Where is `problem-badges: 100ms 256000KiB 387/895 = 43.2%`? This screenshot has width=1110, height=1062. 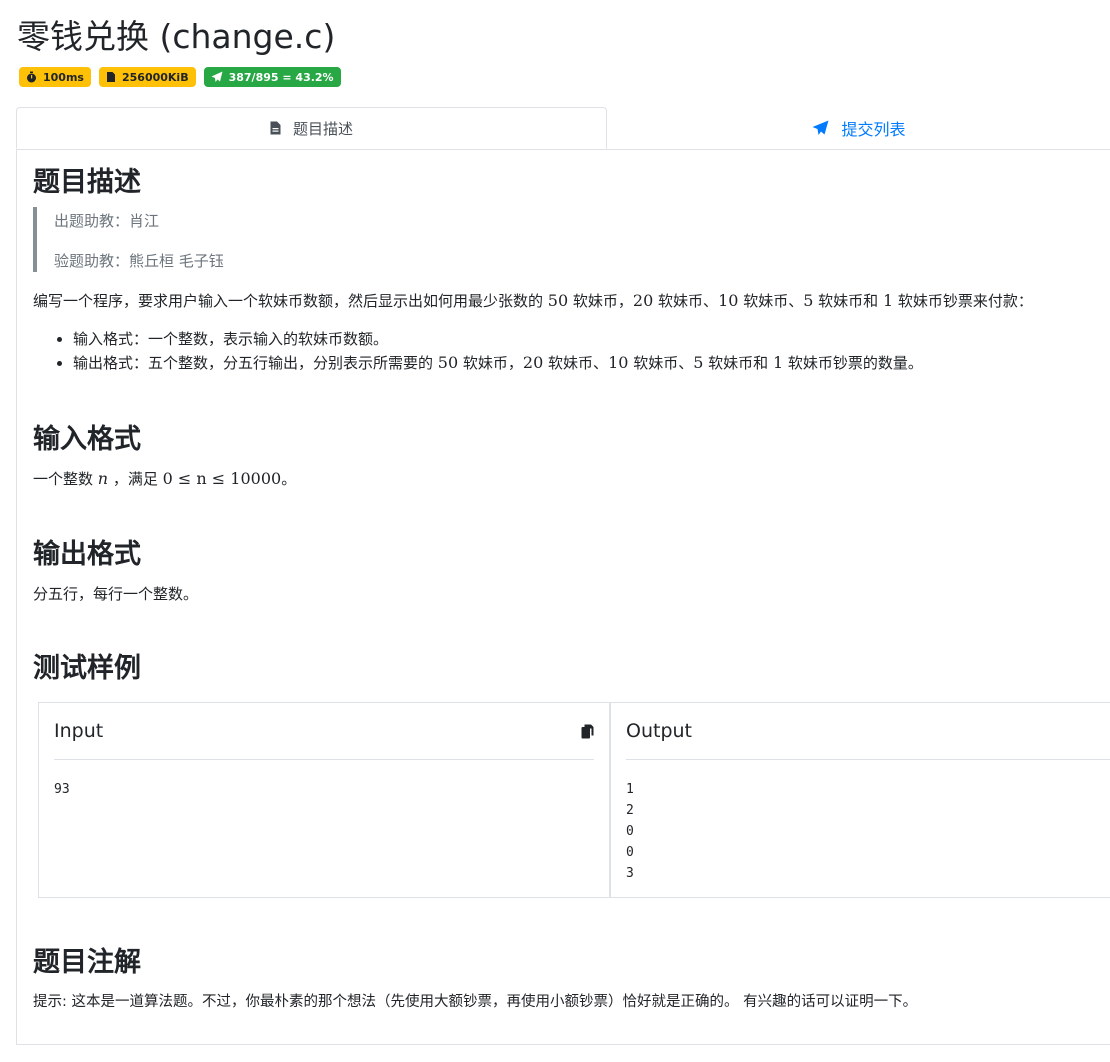
problem-badges: 100ms 256000KiB 387/895 = 43.2% is located at coordinates (180, 77).